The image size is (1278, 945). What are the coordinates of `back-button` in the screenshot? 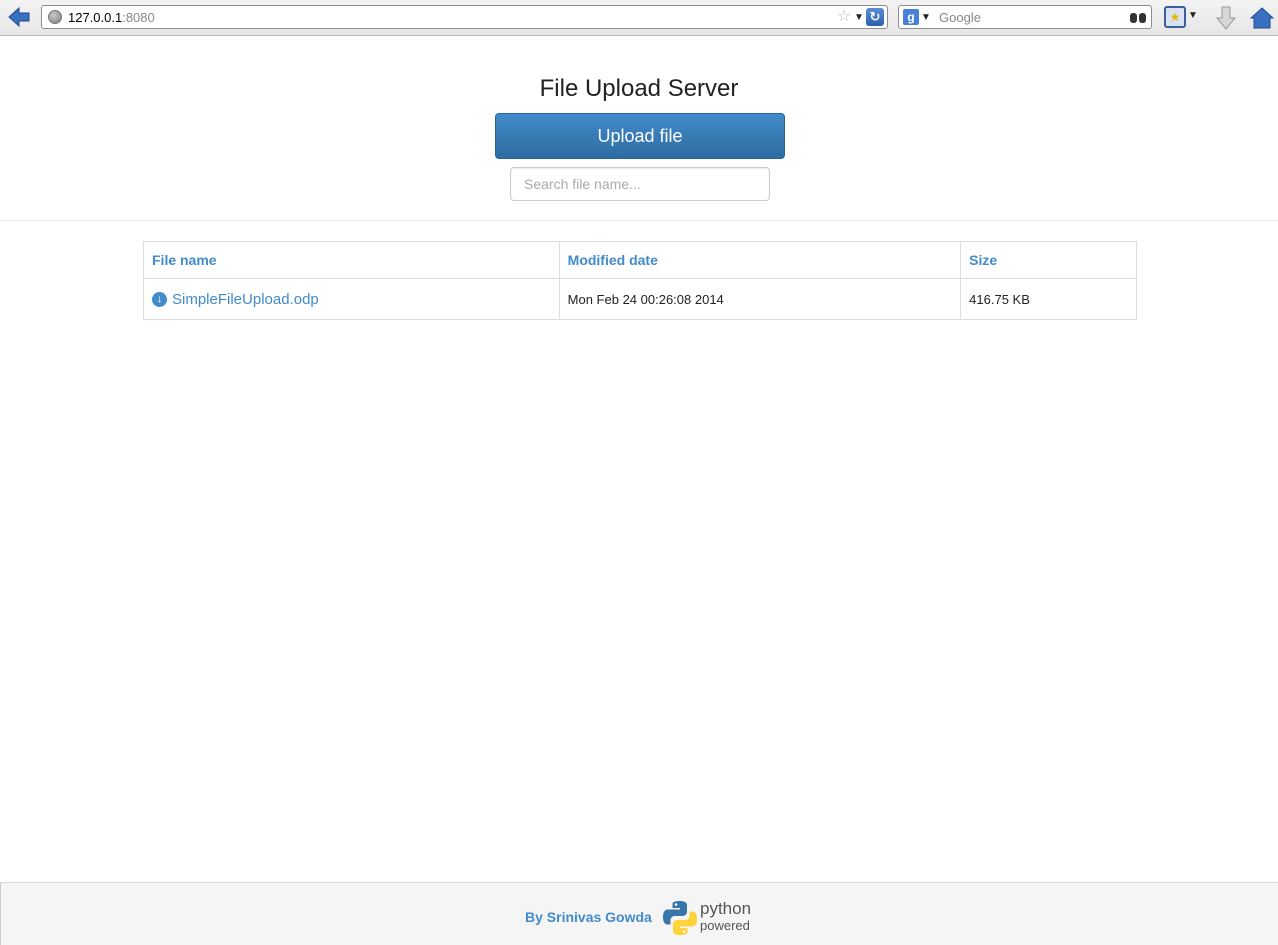 It's located at (19, 17).